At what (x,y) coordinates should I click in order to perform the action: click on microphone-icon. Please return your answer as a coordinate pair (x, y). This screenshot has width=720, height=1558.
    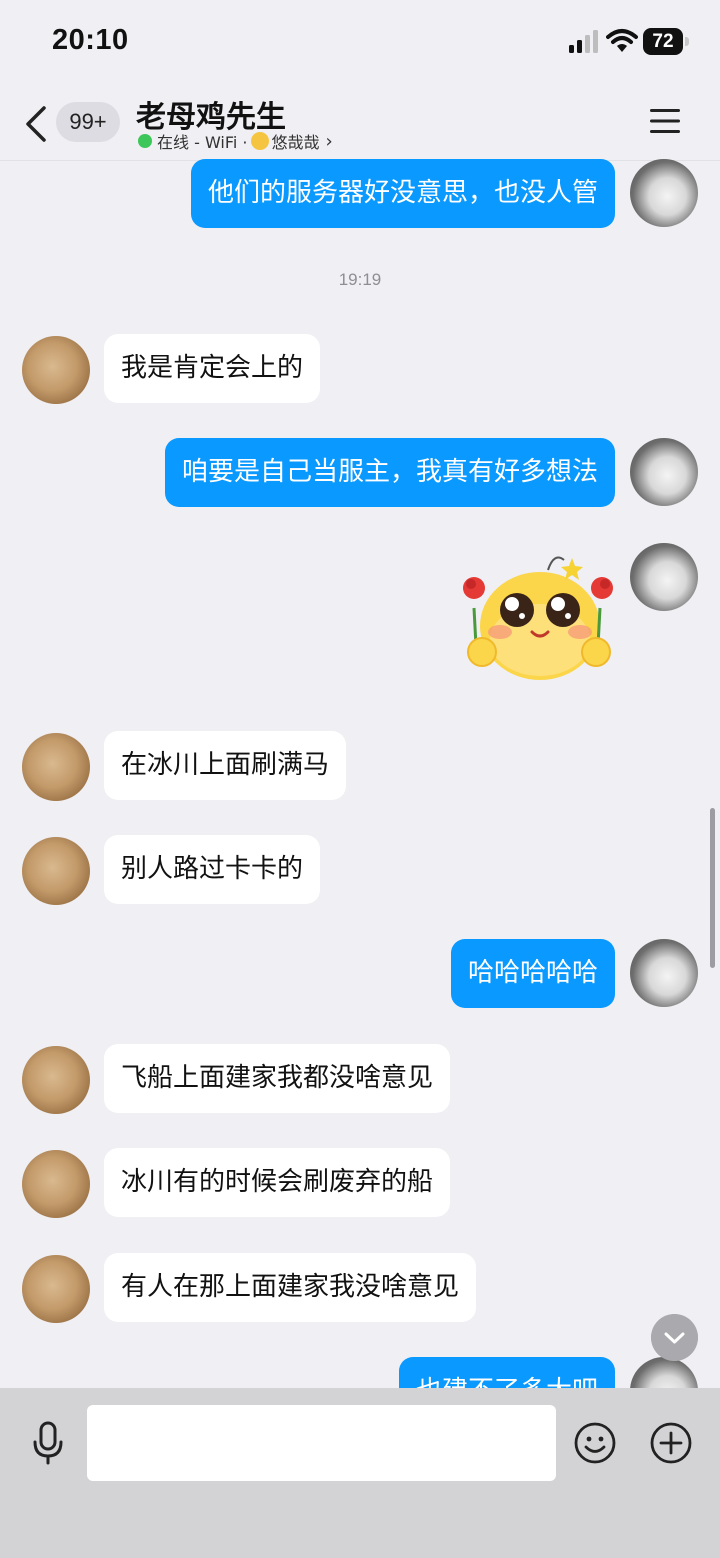
    Looking at the image, I should click on (48, 1443).